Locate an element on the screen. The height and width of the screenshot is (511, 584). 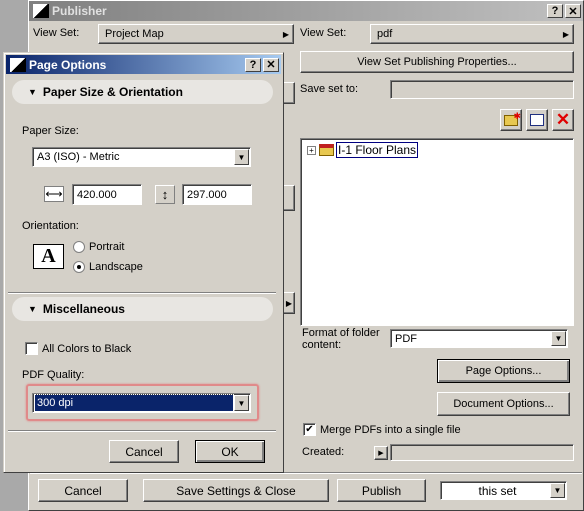
new-folder-icon: ✱ is located at coordinates (512, 118).